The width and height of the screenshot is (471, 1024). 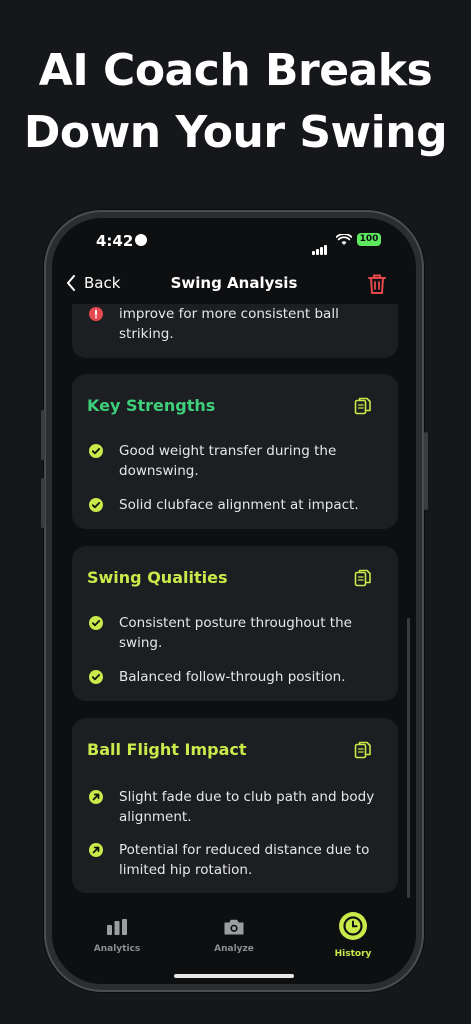 I want to click on tab-label: Analyze, so click(x=234, y=949).